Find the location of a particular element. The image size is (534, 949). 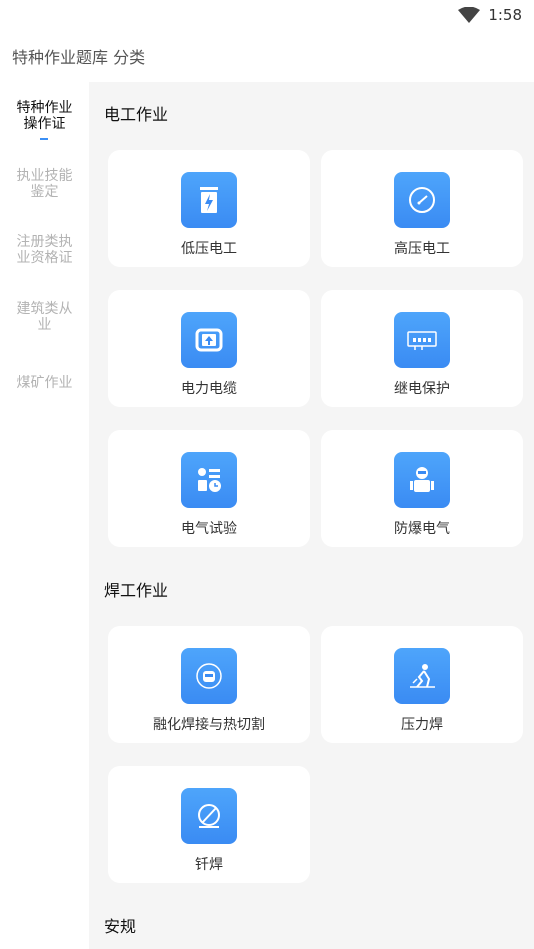

status-bar: 1:58 is located at coordinates (267, 15).